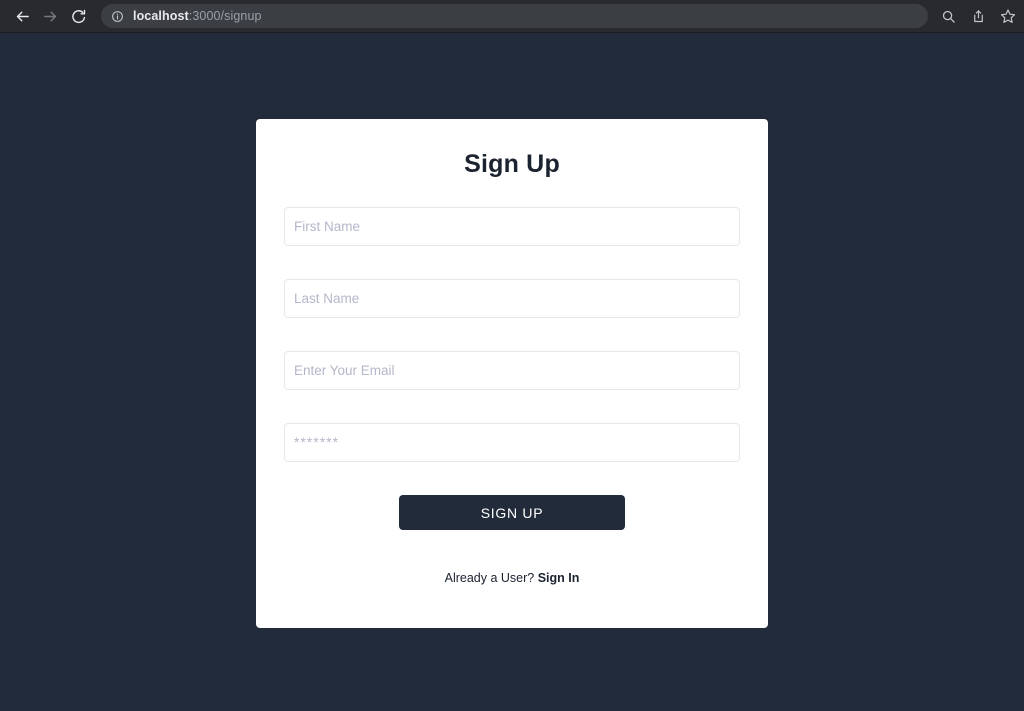  What do you see at coordinates (225, 16) in the screenshot?
I see `url-path: :3000/signup` at bounding box center [225, 16].